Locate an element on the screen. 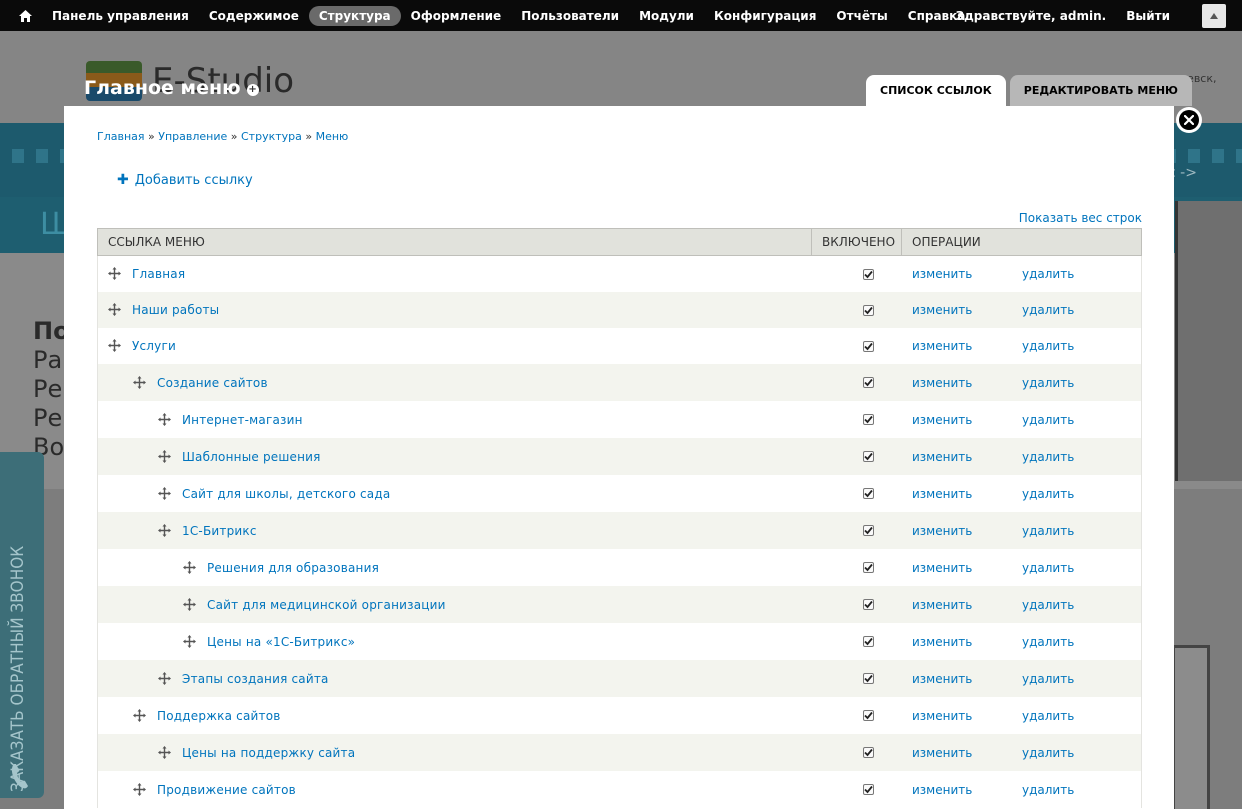  show-row-weights-link: Показать вес строк is located at coordinates (1080, 218).